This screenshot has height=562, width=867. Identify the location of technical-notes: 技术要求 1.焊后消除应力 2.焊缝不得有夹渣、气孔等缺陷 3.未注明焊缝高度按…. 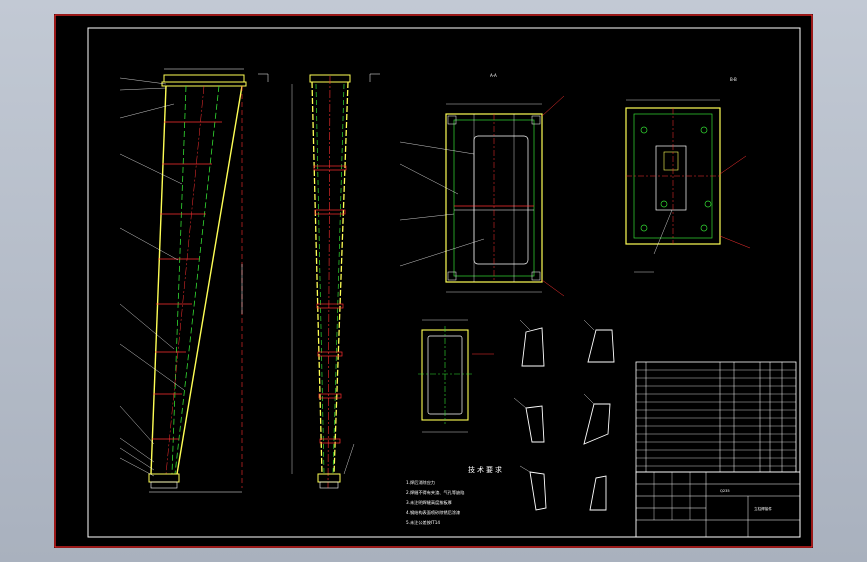
(455, 495).